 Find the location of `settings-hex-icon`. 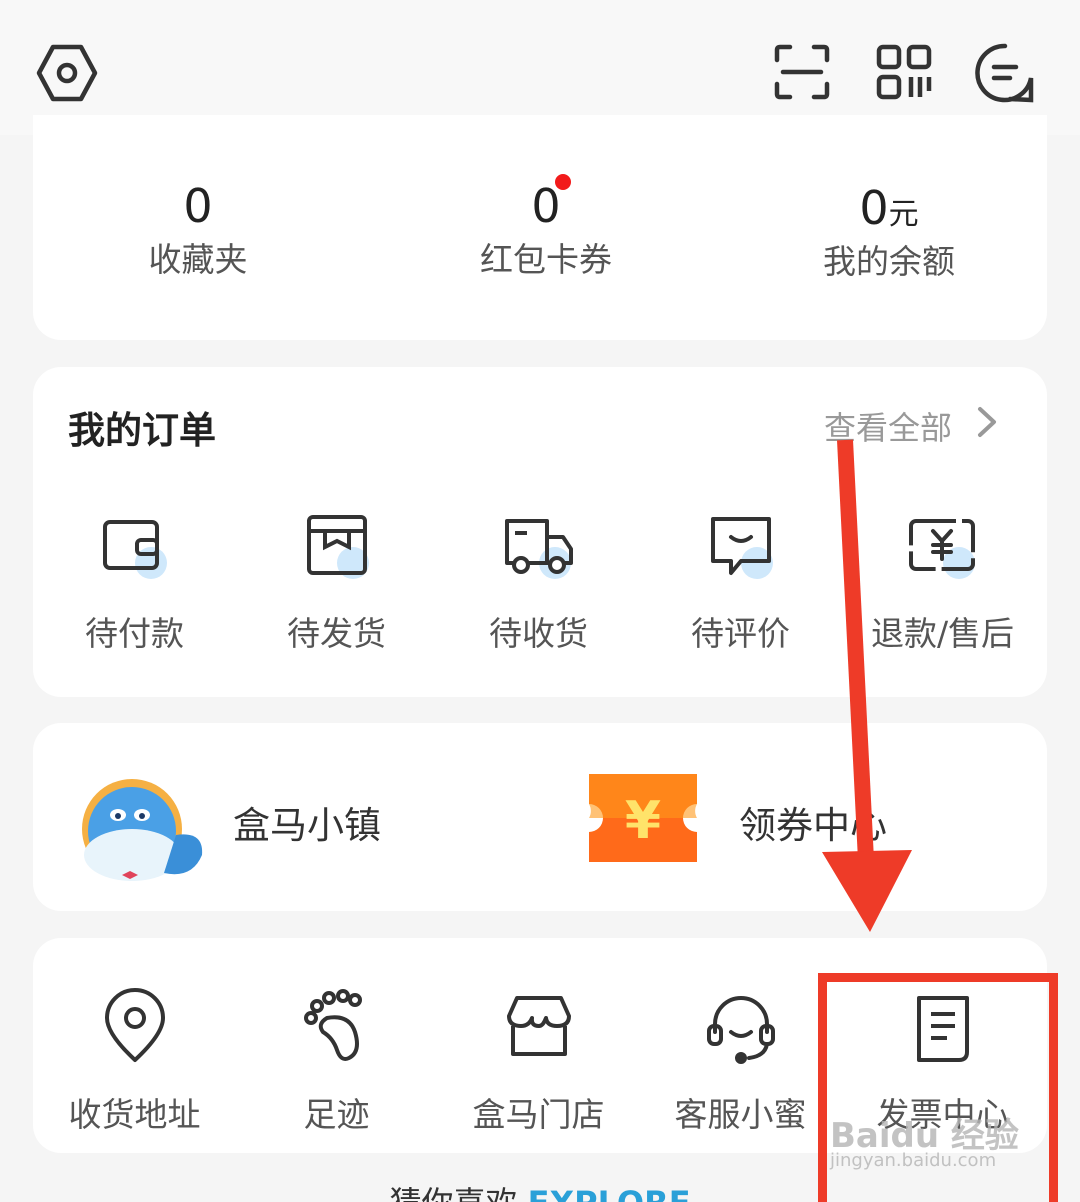

settings-hex-icon is located at coordinates (67, 73).